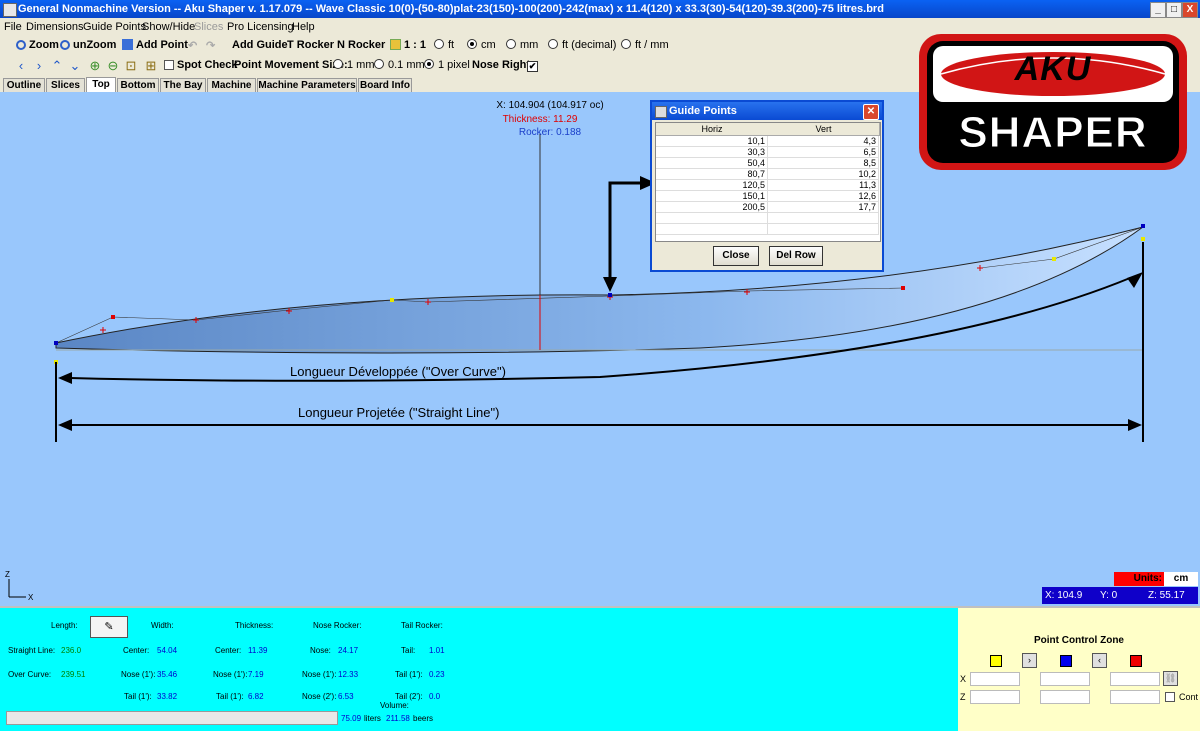  I want to click on blue-x-input, so click(1065, 679).